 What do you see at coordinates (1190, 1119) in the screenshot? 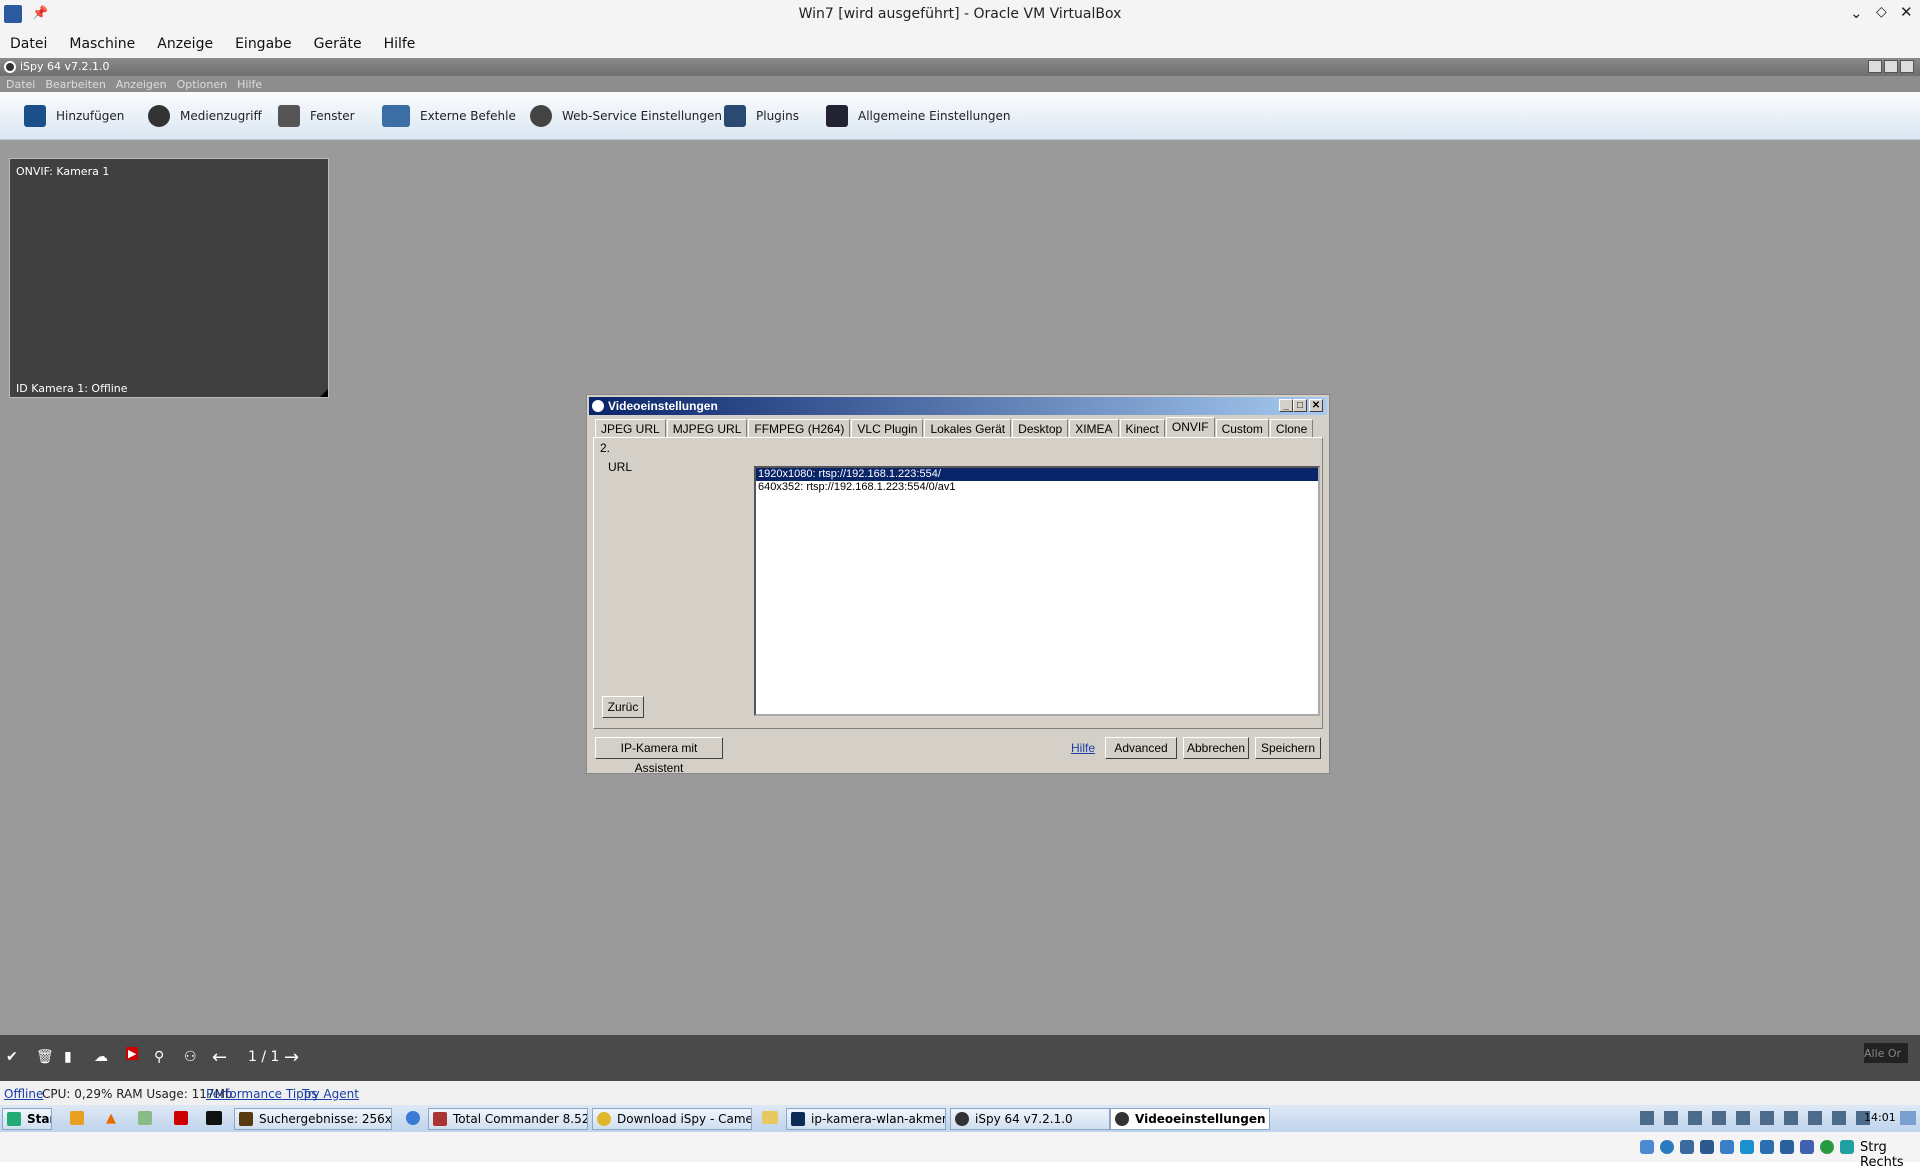
I see `taskbar-item-videoeinstellungen: Videoeinstellungen` at bounding box center [1190, 1119].